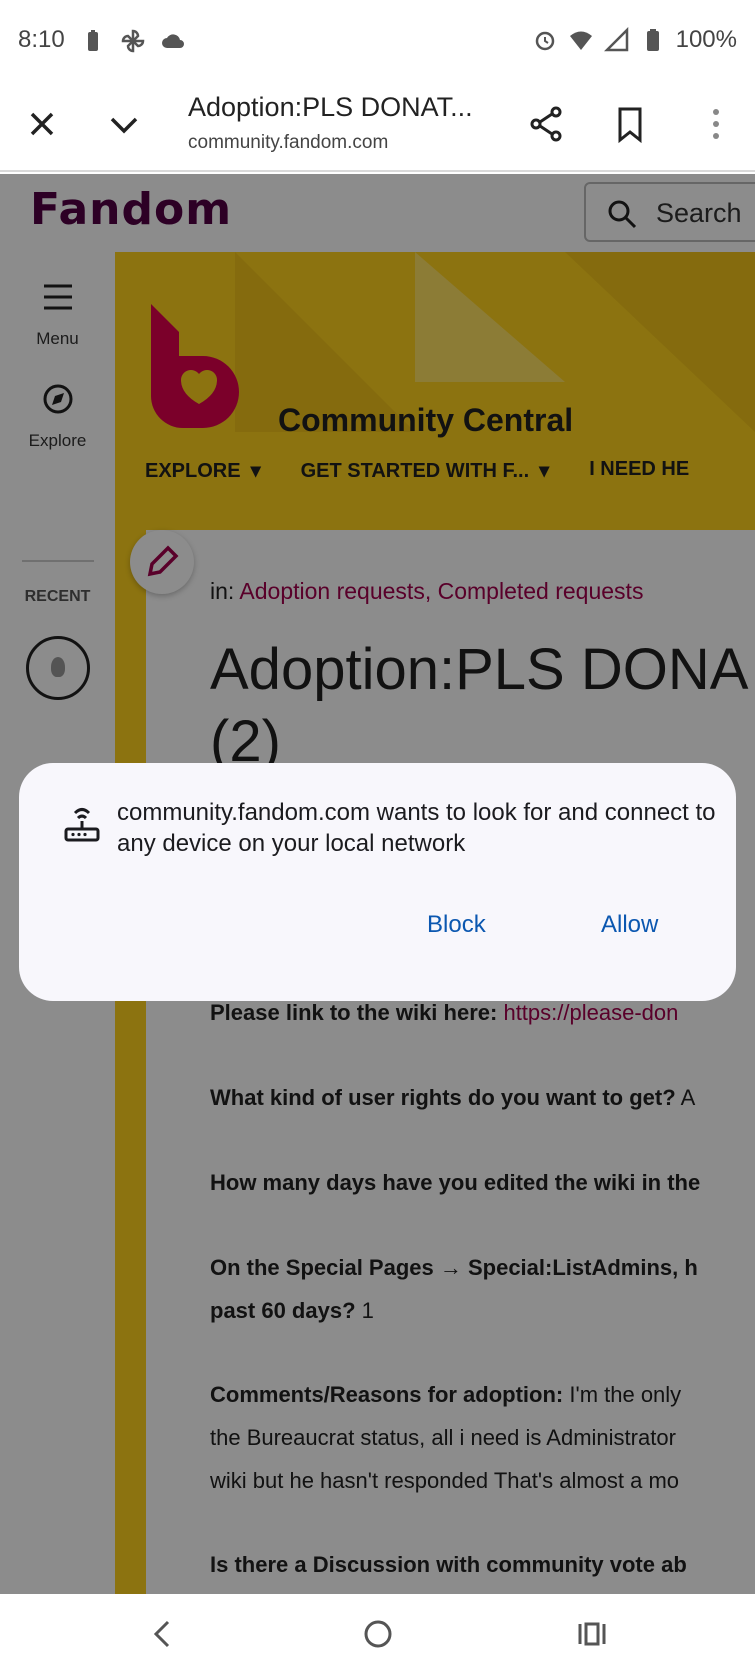  Describe the element at coordinates (629, 925) in the screenshot. I see `allow-button: Allow` at that location.